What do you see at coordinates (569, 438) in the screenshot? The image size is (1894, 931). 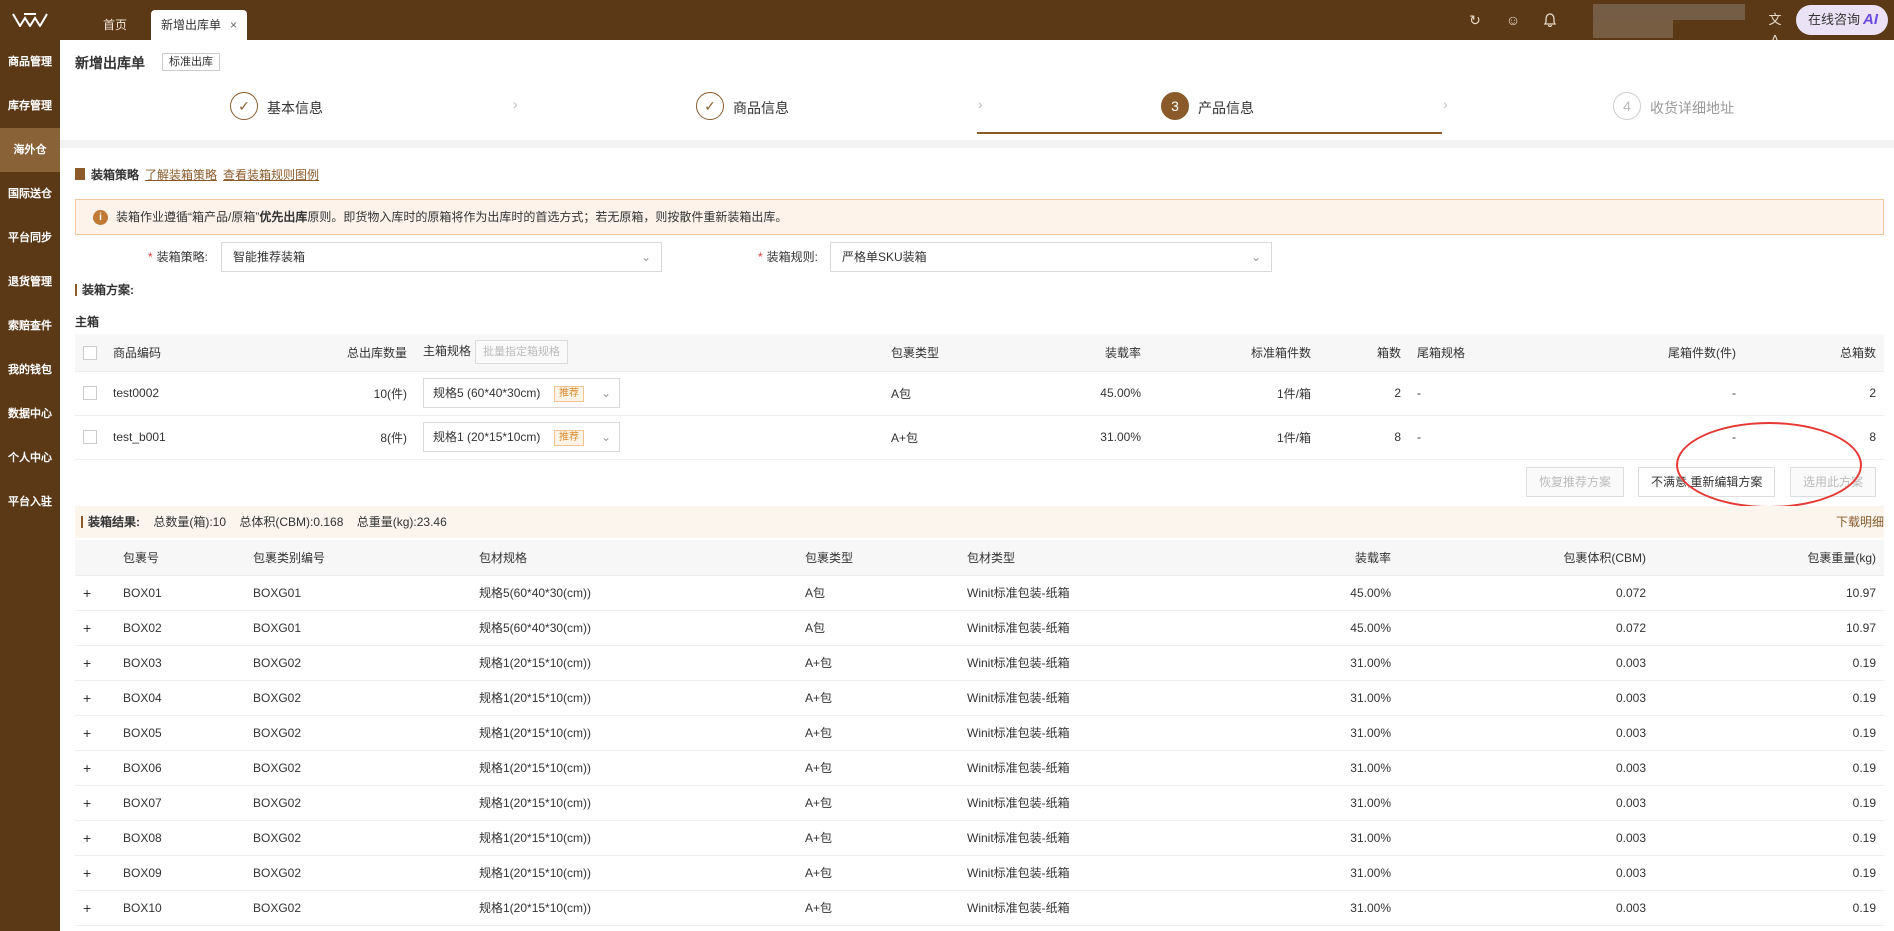 I see `recommended-tag: 推荐` at bounding box center [569, 438].